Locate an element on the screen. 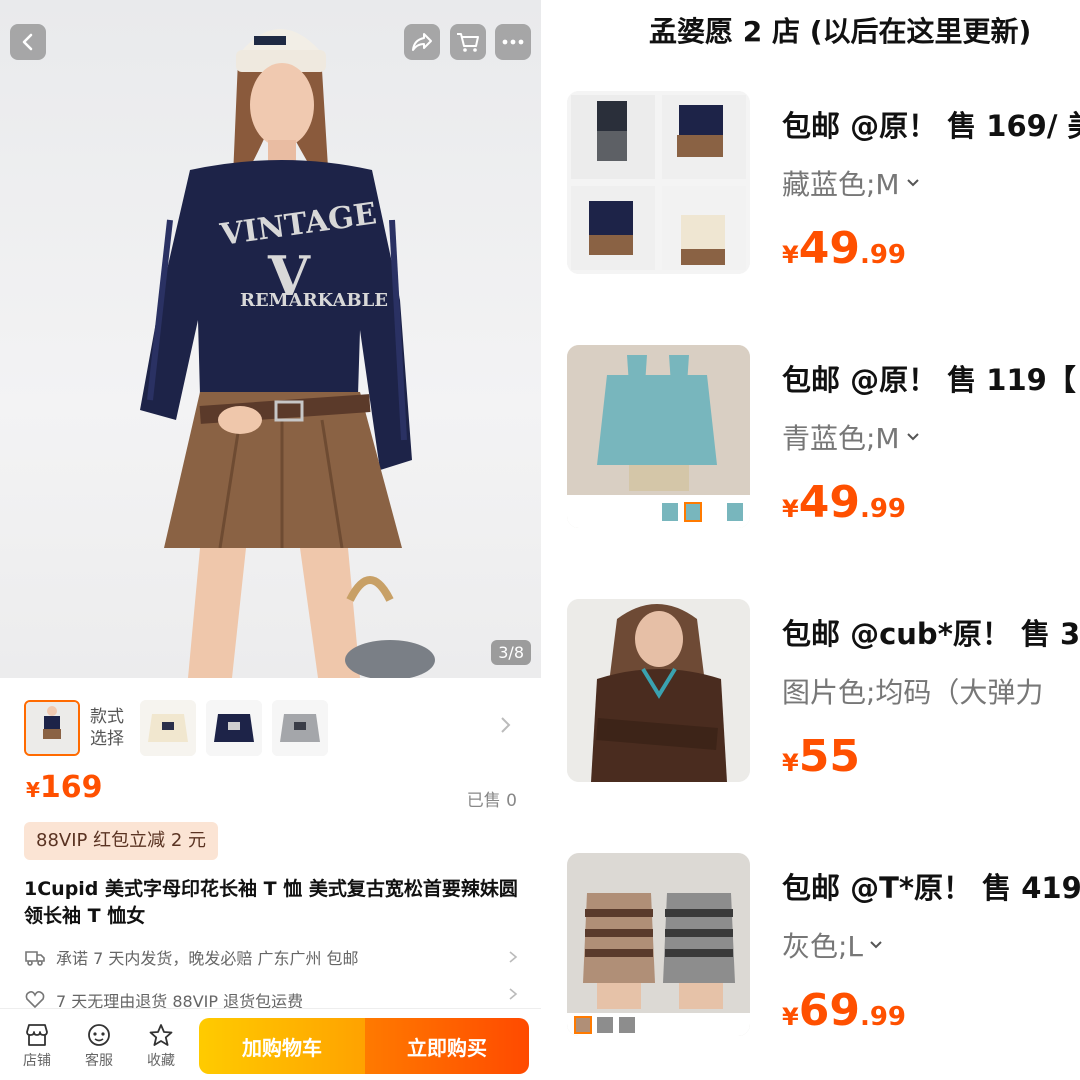 The height and width of the screenshot is (1080, 1080). image-counter: 3/8 is located at coordinates (511, 652).